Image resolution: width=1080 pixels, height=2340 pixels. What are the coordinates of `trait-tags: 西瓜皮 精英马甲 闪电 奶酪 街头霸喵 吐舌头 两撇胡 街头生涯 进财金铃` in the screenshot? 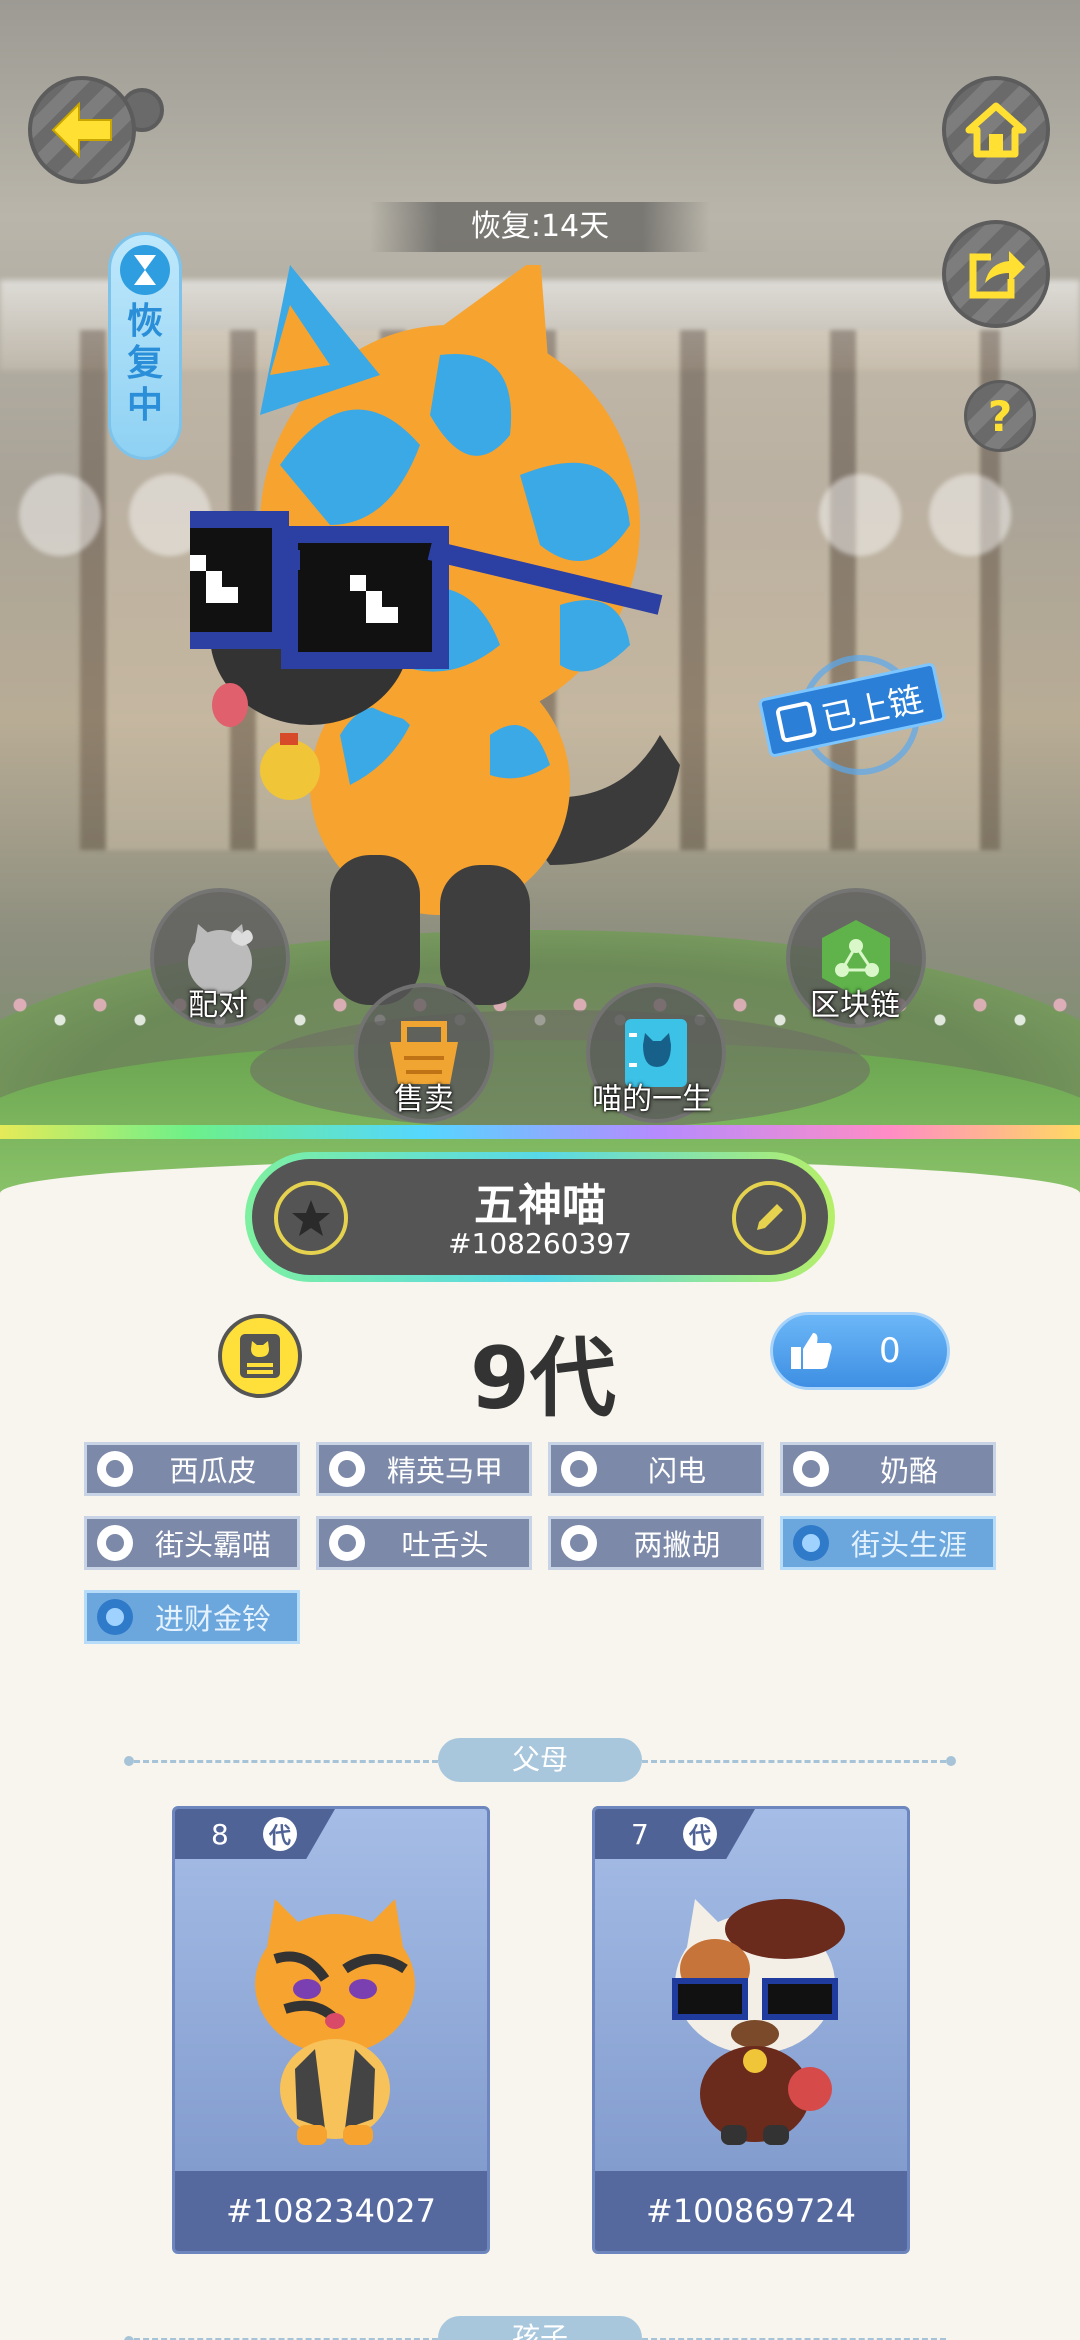 It's located at (540, 1543).